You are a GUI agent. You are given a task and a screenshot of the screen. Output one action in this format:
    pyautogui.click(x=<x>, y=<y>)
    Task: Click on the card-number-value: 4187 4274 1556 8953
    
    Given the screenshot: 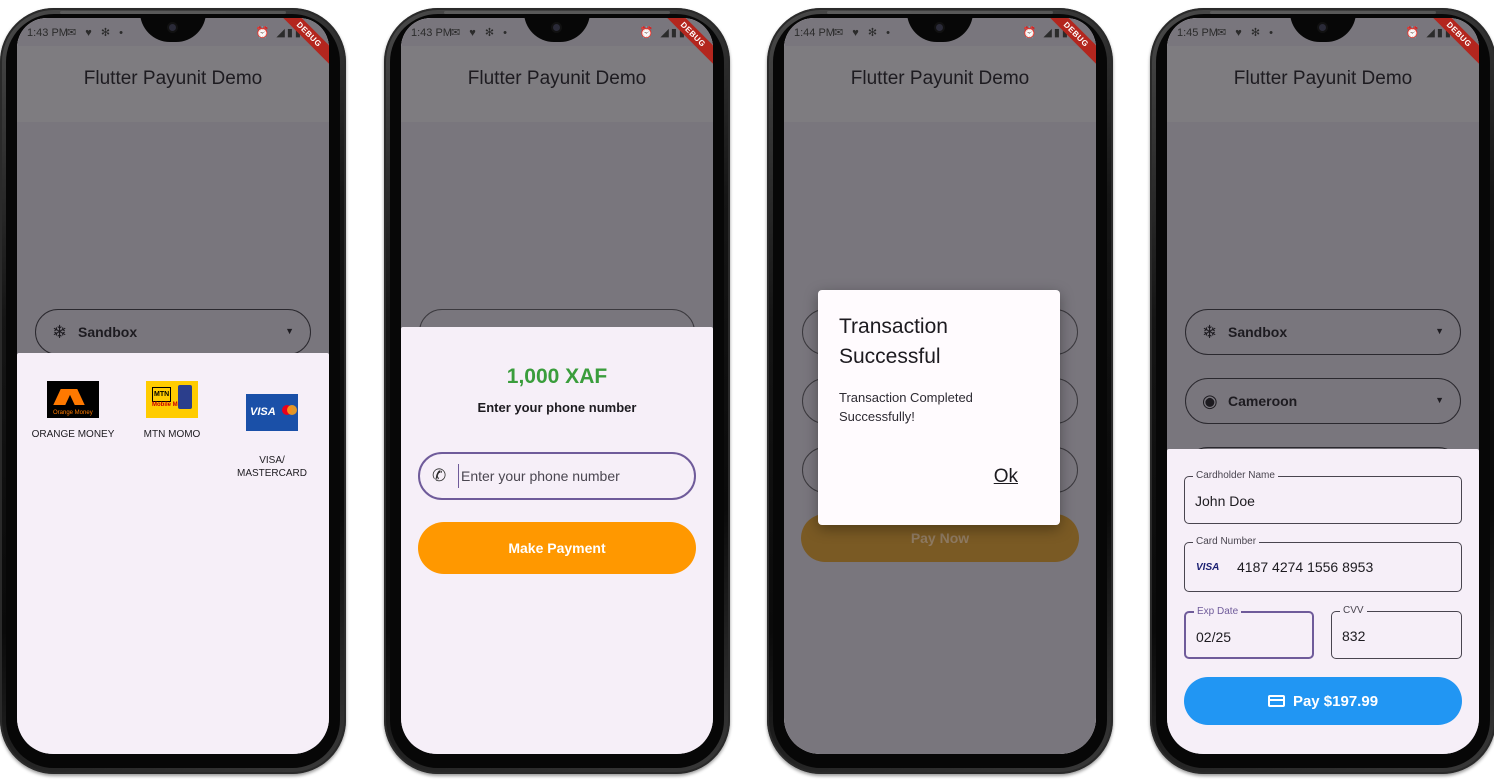 What is the action you would take?
    pyautogui.click(x=1305, y=567)
    